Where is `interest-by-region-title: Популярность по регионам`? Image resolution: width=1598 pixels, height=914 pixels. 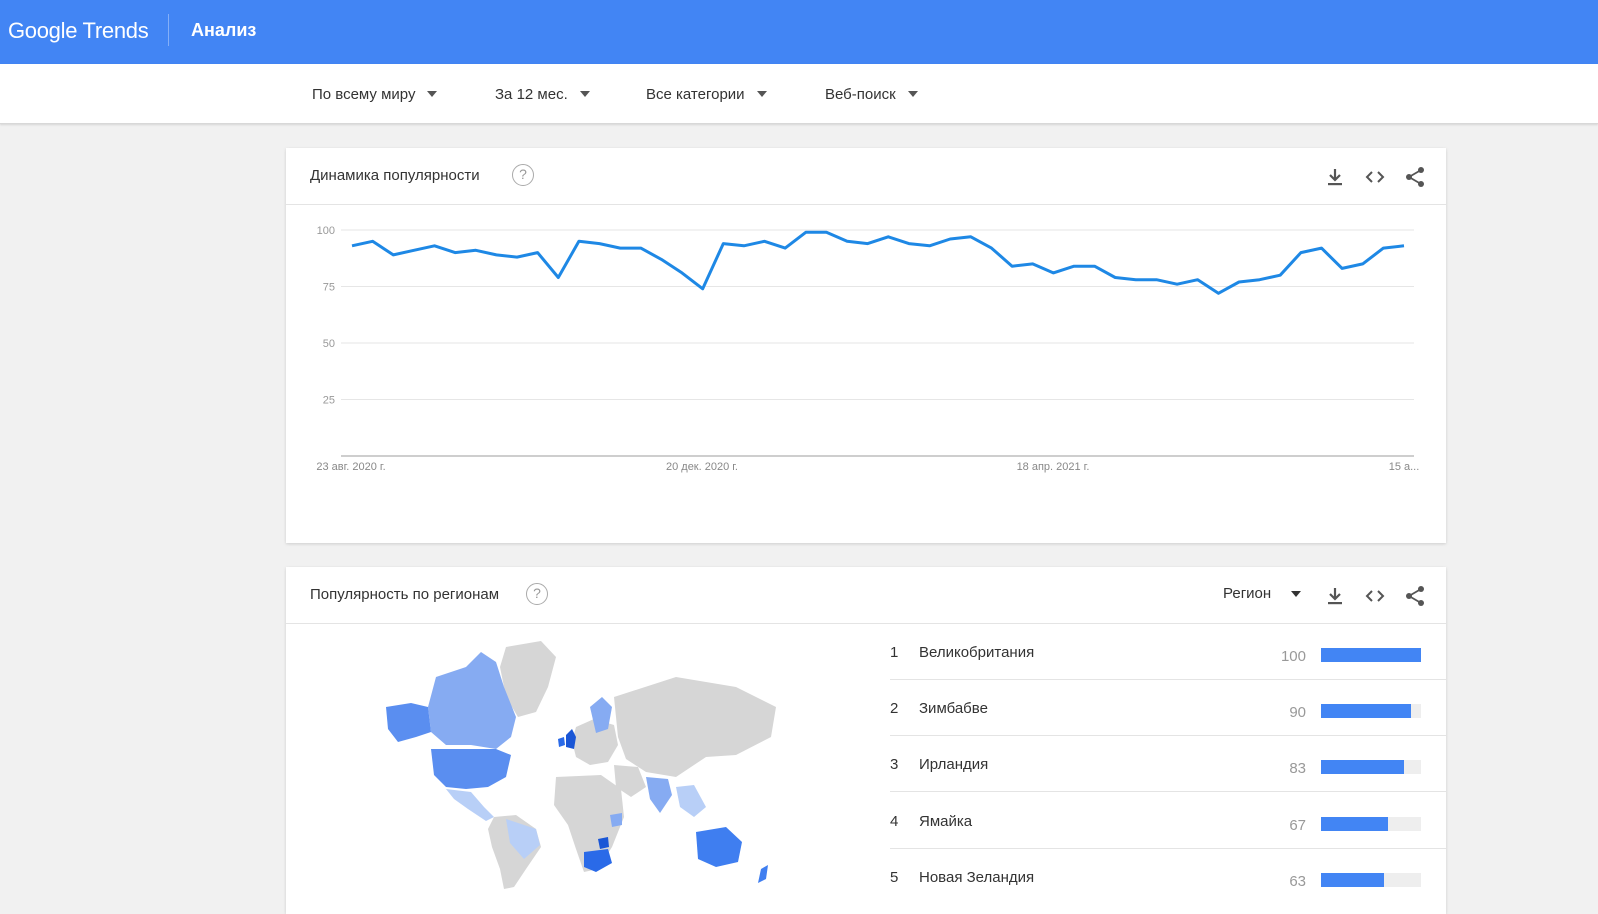
interest-by-region-title: Популярность по регионам is located at coordinates (405, 594).